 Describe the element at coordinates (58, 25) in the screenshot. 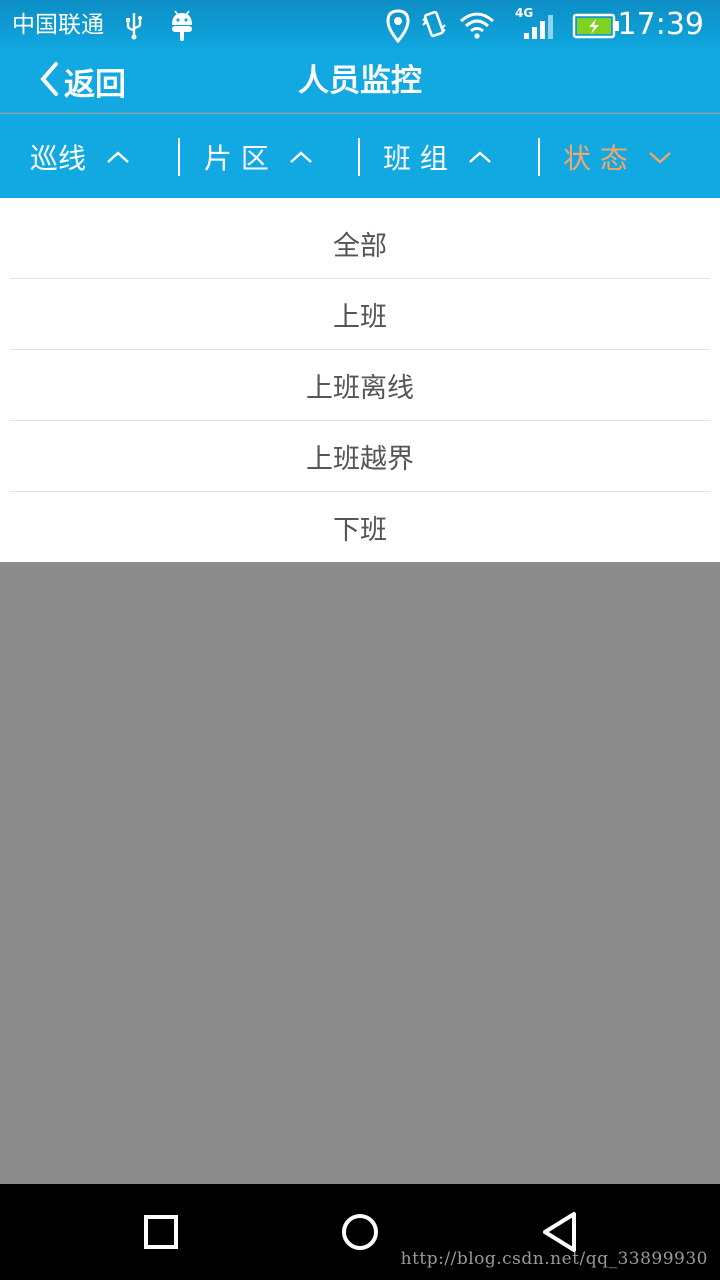

I see `carrier-name: 中国联通` at that location.